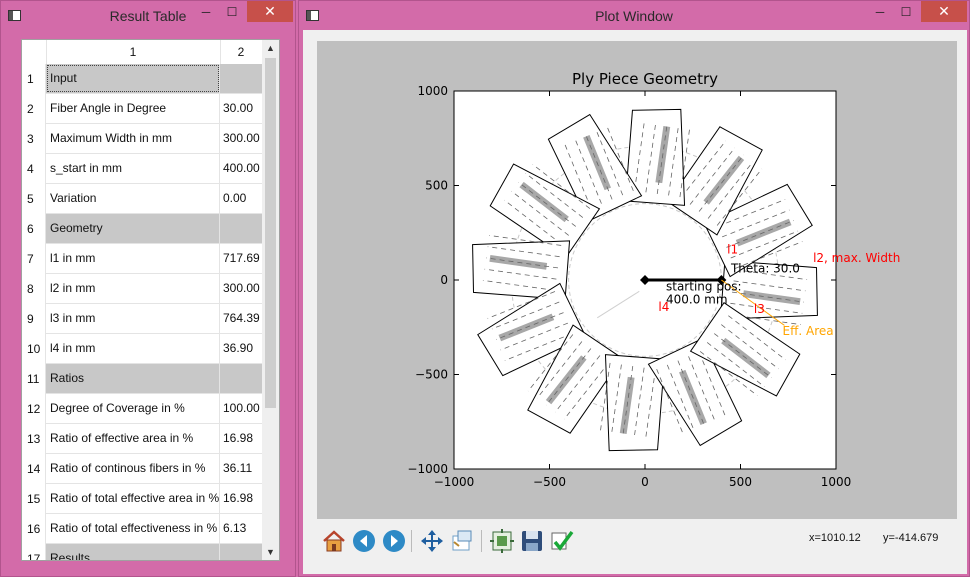 This screenshot has width=970, height=577. What do you see at coordinates (133, 198) in the screenshot?
I see `cell-label: Variation` at bounding box center [133, 198].